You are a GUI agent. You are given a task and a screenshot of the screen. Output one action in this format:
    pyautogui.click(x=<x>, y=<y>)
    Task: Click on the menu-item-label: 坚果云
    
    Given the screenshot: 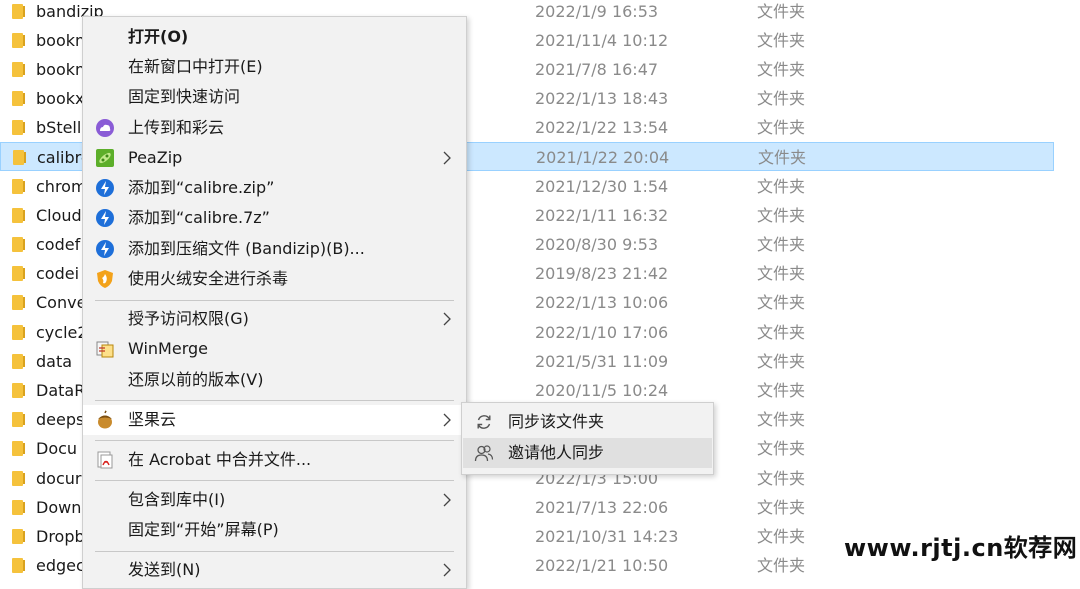 What is the action you would take?
    pyautogui.click(x=152, y=419)
    